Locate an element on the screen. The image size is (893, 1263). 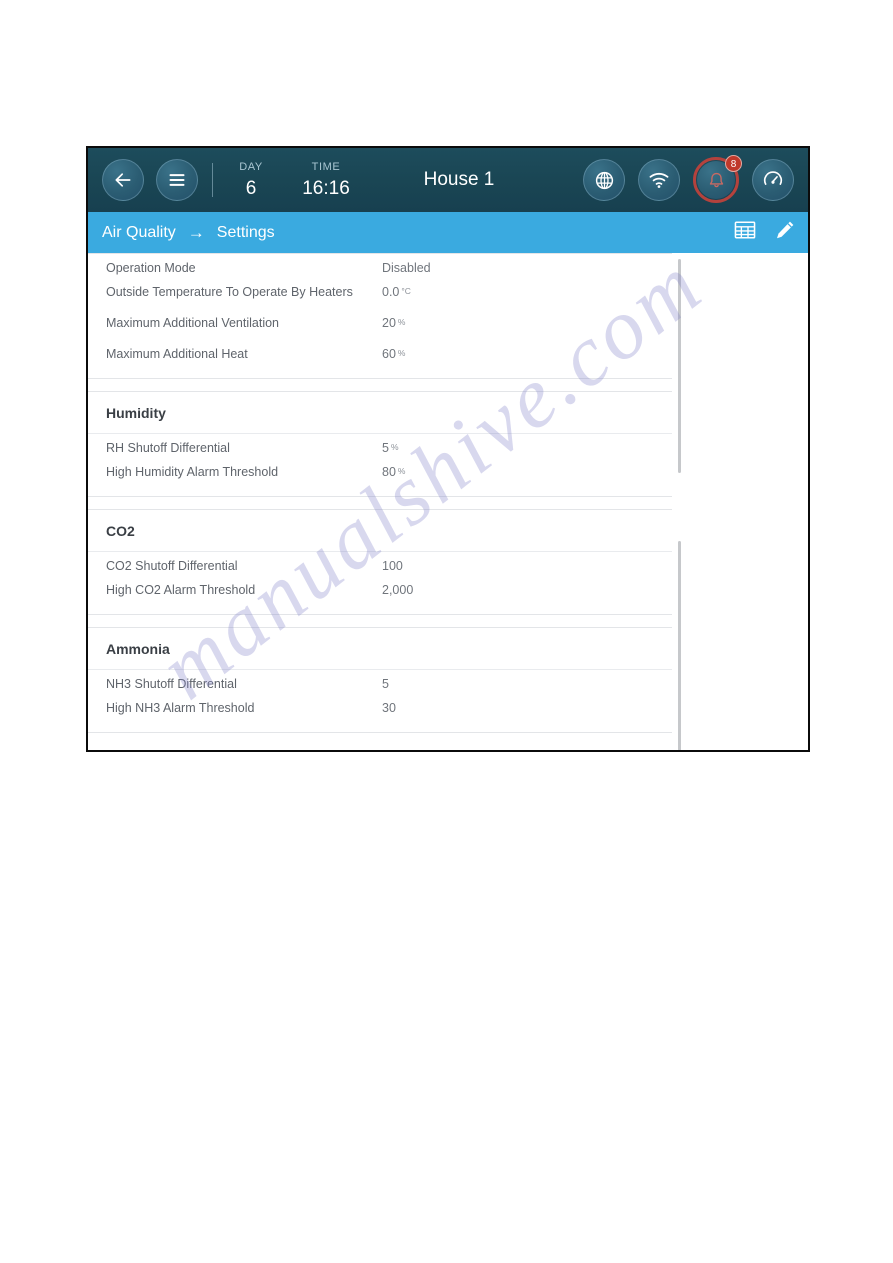
setting-value: 80% is located at coordinates (393, 472).